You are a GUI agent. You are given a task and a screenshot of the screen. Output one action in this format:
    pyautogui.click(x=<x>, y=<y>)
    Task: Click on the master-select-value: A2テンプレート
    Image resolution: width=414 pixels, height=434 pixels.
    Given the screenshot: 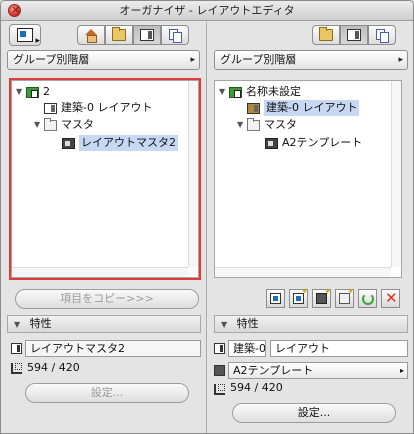 What is the action you would take?
    pyautogui.click(x=273, y=370)
    